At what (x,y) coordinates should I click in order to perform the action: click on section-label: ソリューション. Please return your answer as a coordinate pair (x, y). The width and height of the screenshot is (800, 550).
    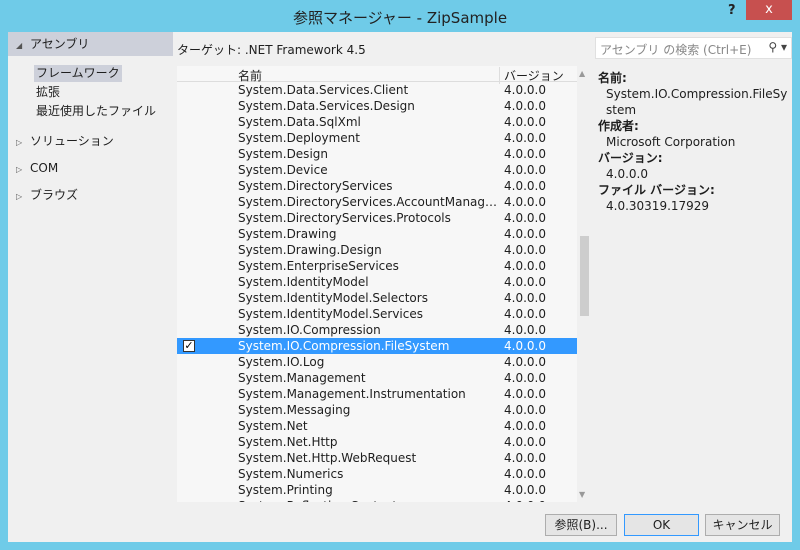
    Looking at the image, I should click on (72, 141).